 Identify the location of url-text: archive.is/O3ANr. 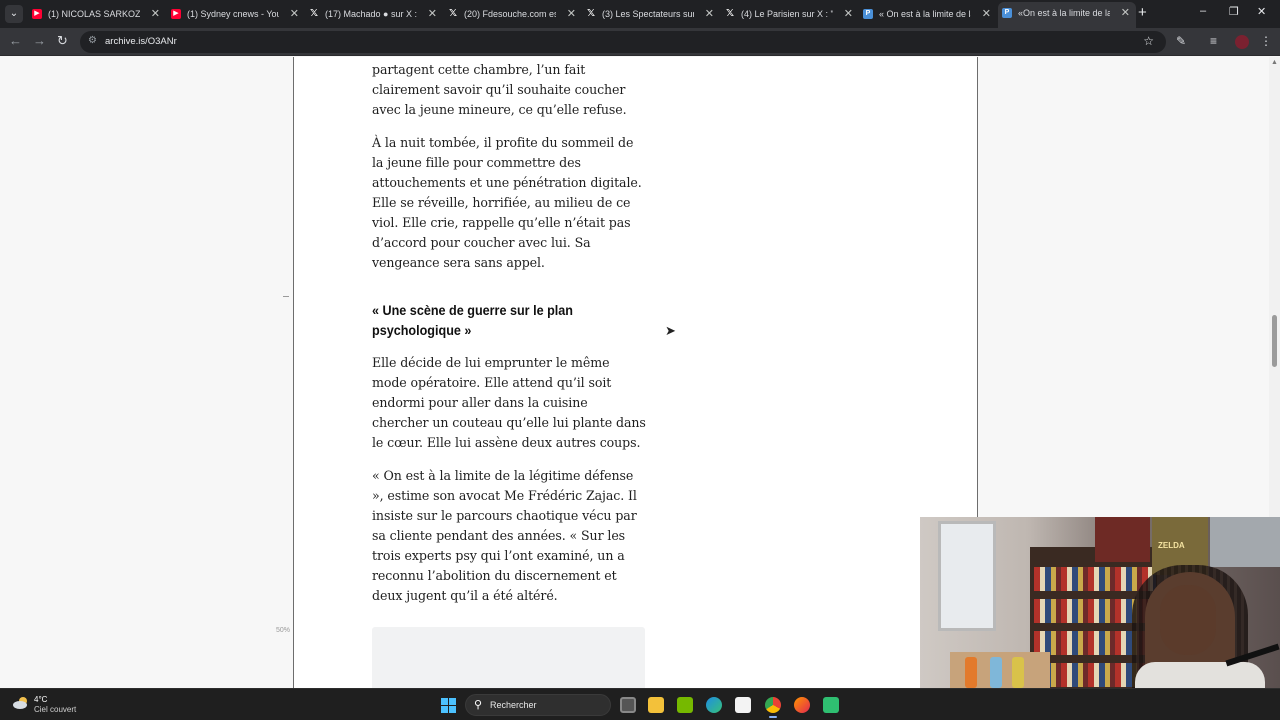
(141, 42).